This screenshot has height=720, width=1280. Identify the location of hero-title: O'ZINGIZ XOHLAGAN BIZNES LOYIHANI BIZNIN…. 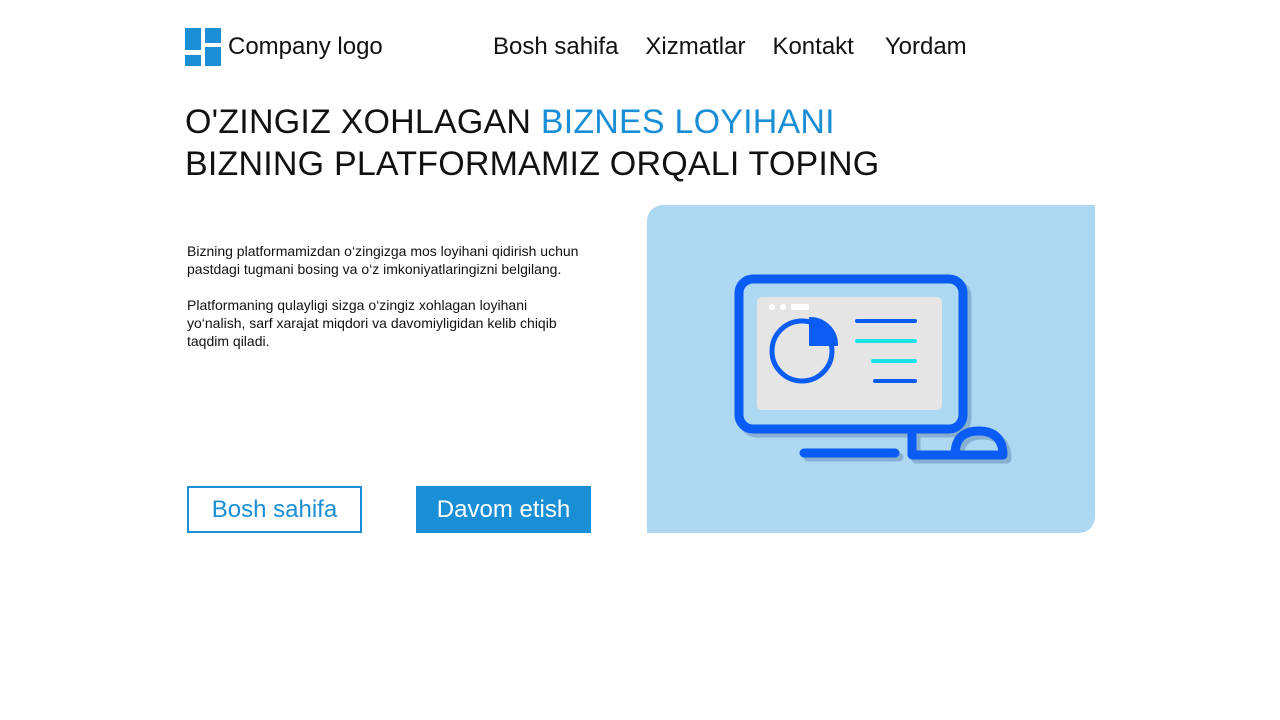
(532, 143).